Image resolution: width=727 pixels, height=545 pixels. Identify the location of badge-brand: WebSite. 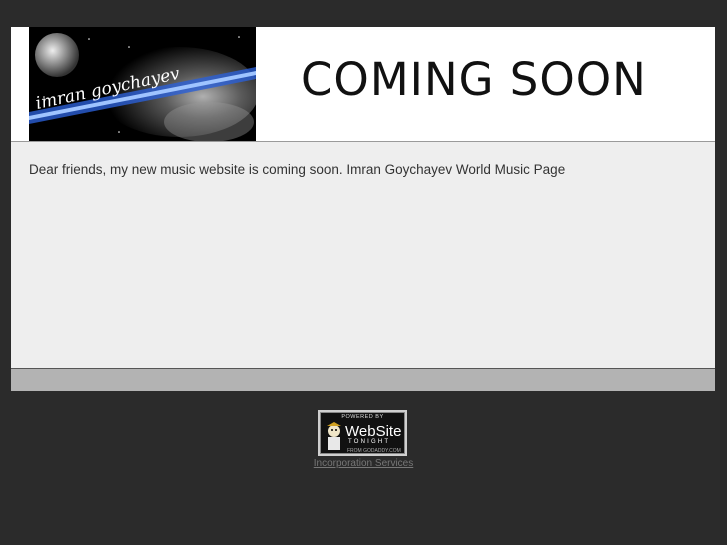
(373, 431).